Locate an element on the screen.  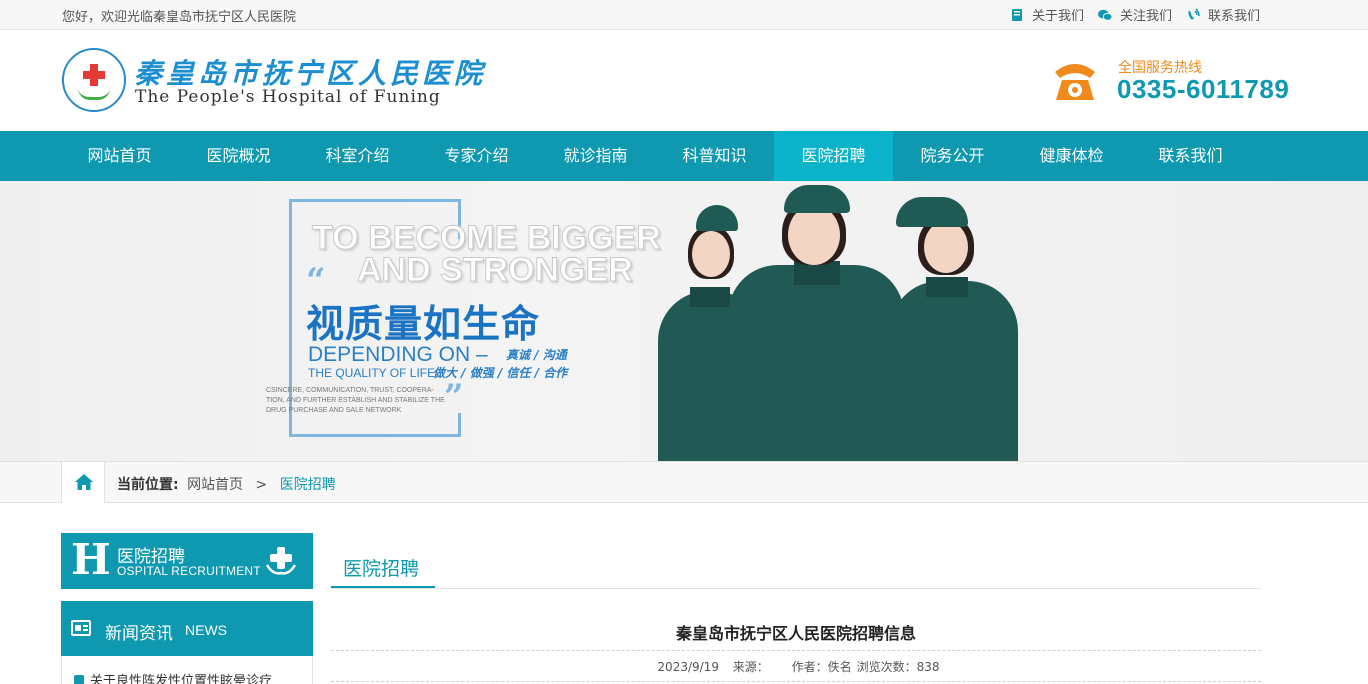
logo-title-en: The People's Hospital of Funing is located at coordinates (288, 97).